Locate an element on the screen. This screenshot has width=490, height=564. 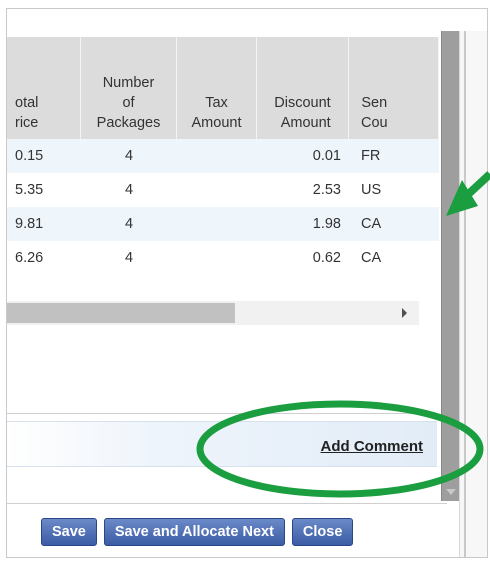
header-tax-amount: Tax Amount is located at coordinates (217, 88).